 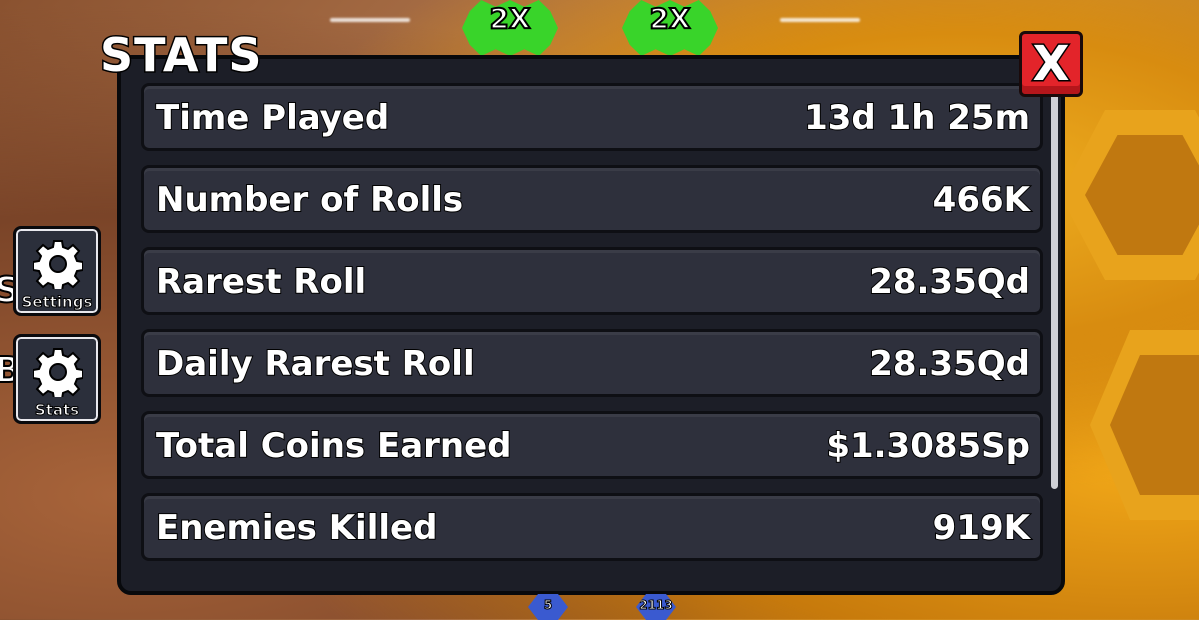 I want to click on stat-value: $1.3085Sp, so click(x=928, y=446).